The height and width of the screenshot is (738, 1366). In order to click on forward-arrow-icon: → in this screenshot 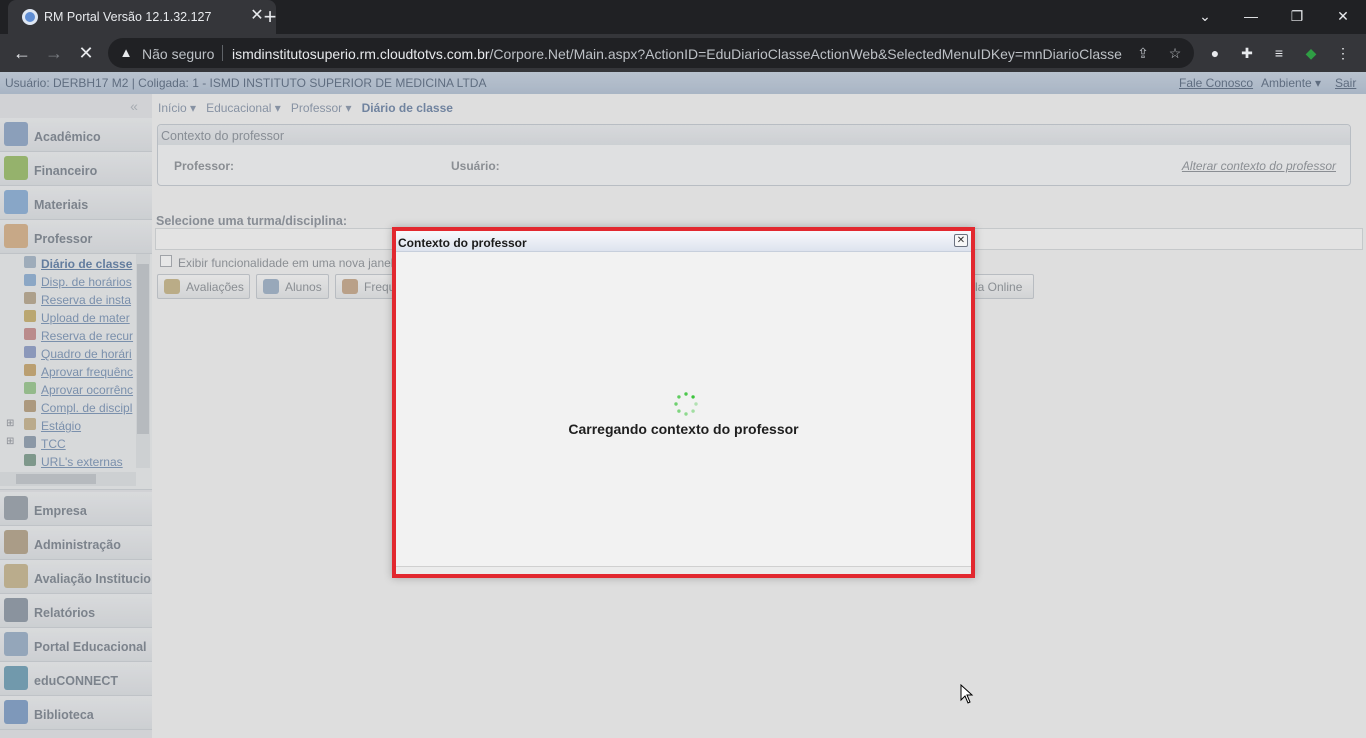, I will do `click(54, 53)`.